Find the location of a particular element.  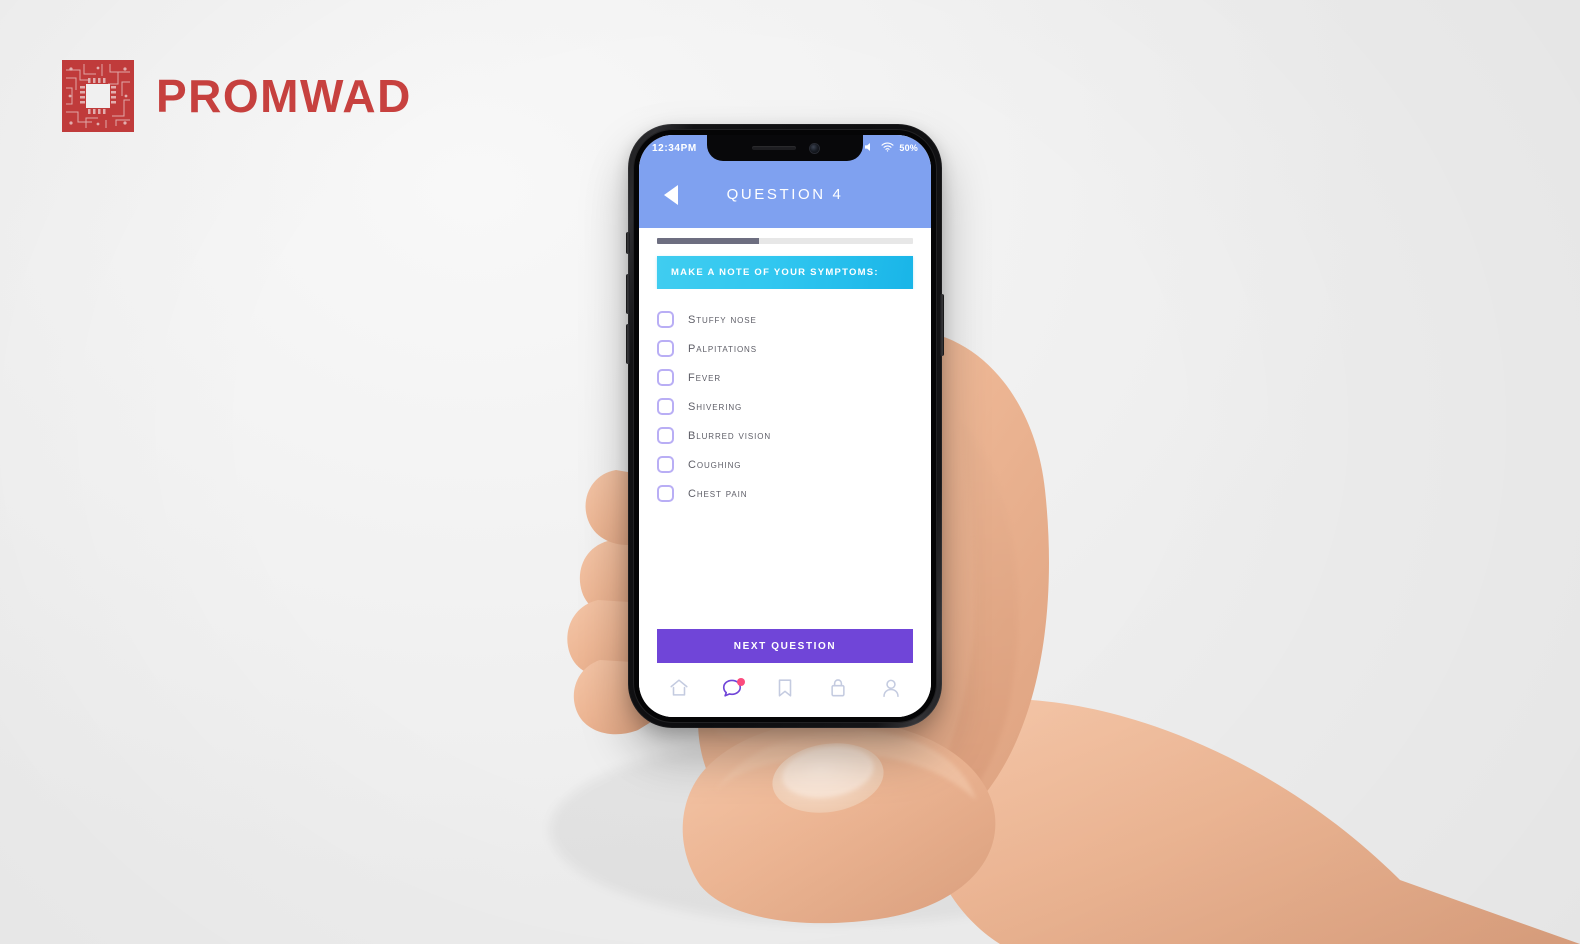

nav-item-bookmark is located at coordinates (785, 690).